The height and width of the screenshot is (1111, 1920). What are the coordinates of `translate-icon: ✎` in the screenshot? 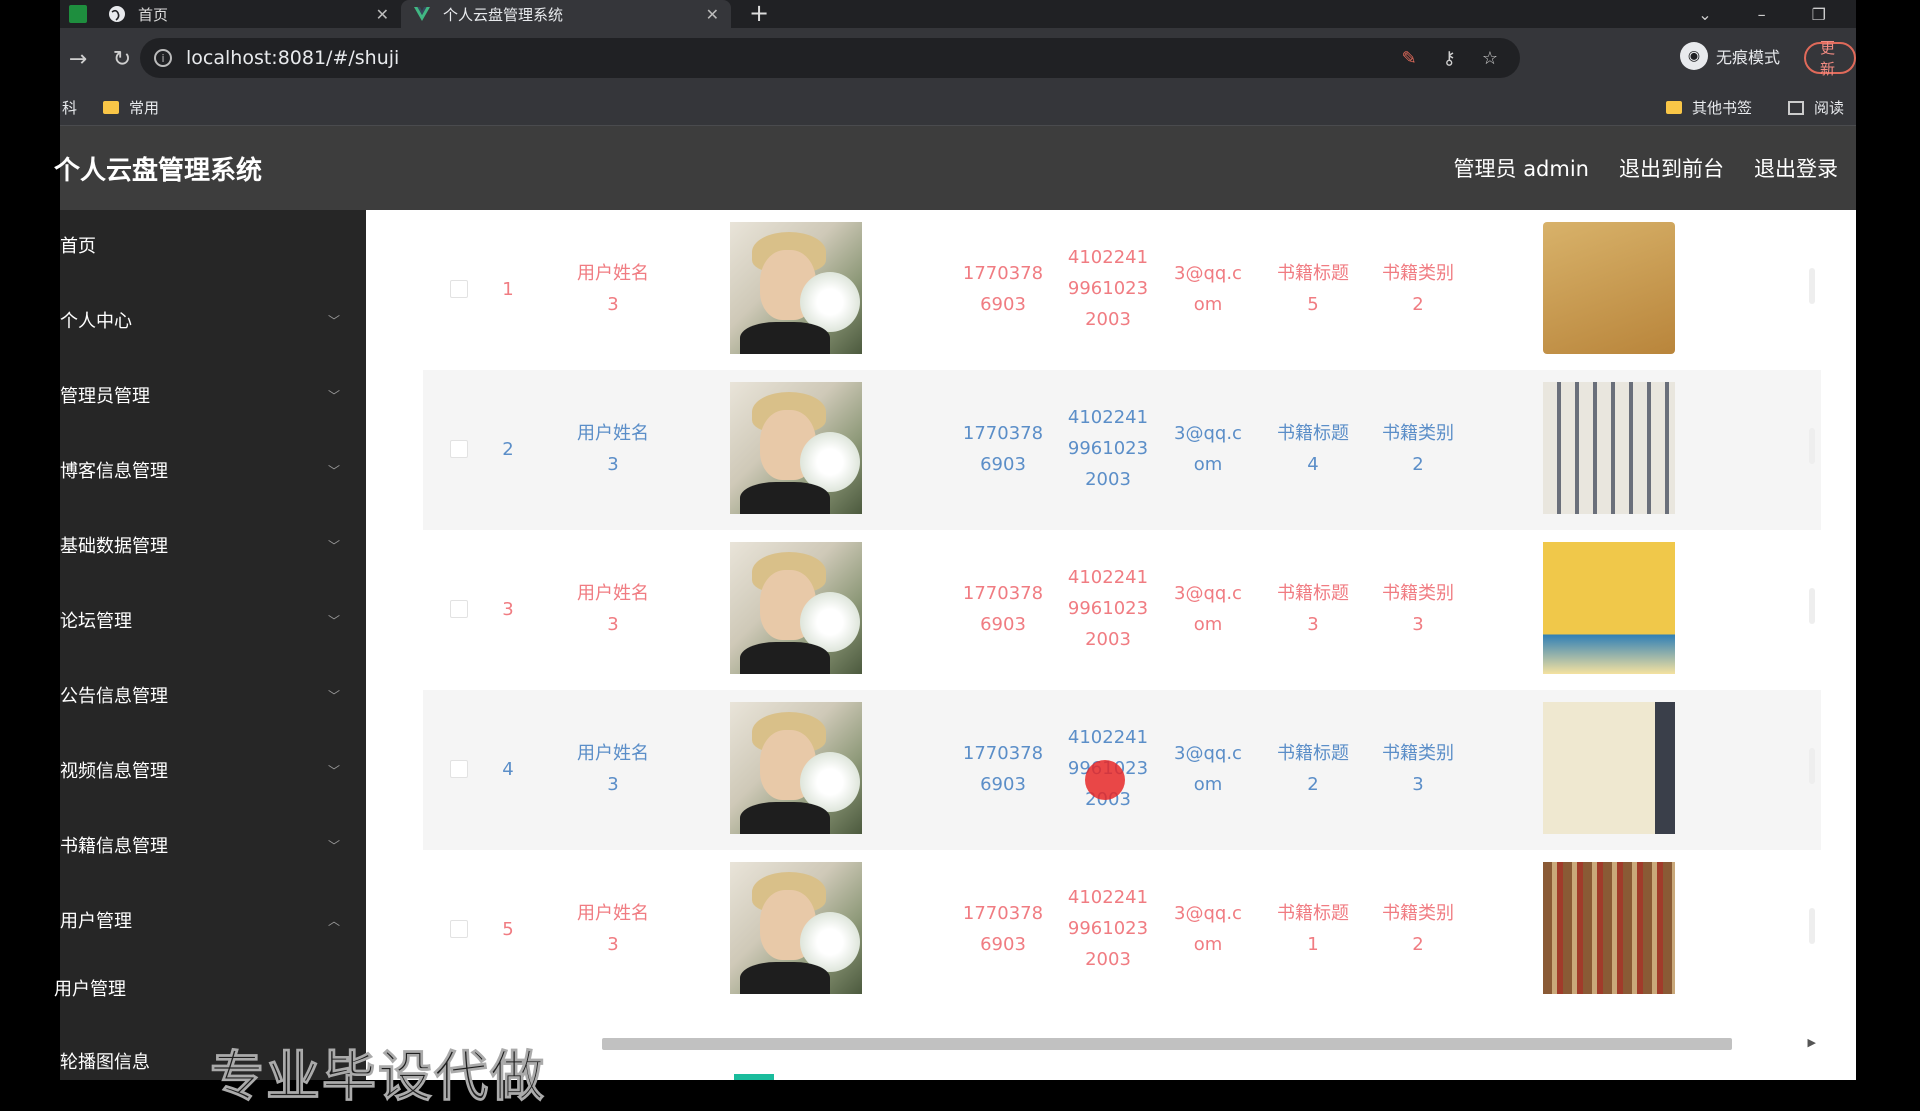 It's located at (1409, 58).